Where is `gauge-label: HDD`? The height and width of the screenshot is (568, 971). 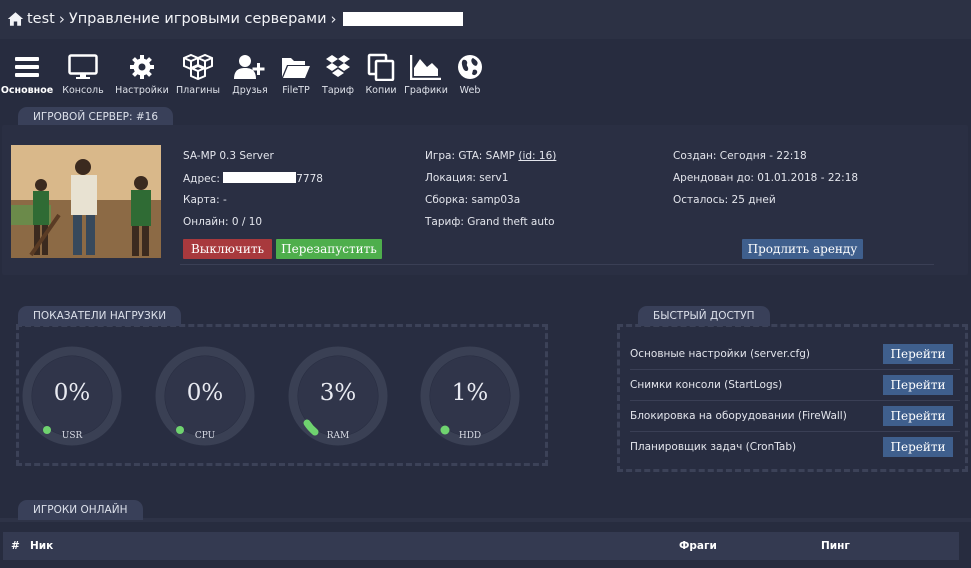 gauge-label: HDD is located at coordinates (470, 436).